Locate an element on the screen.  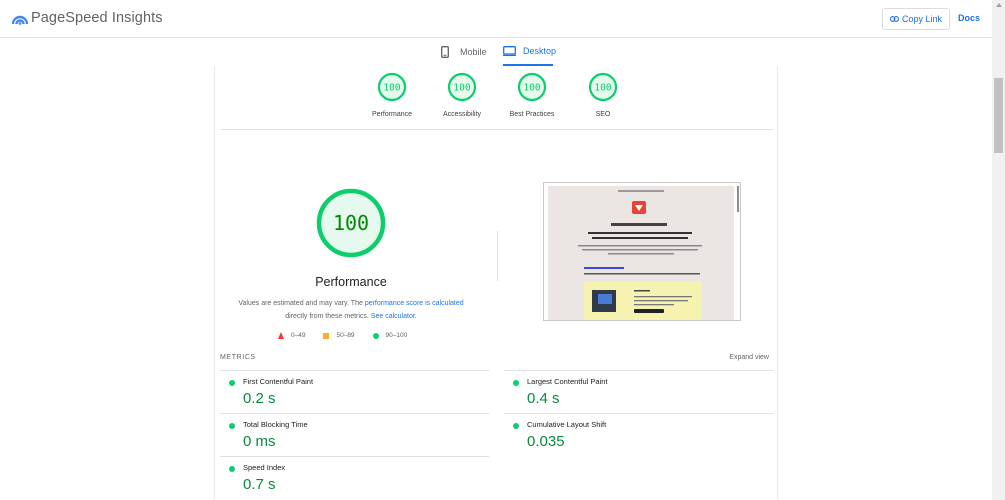
tab-mobile: Mobile is located at coordinates (464, 52).